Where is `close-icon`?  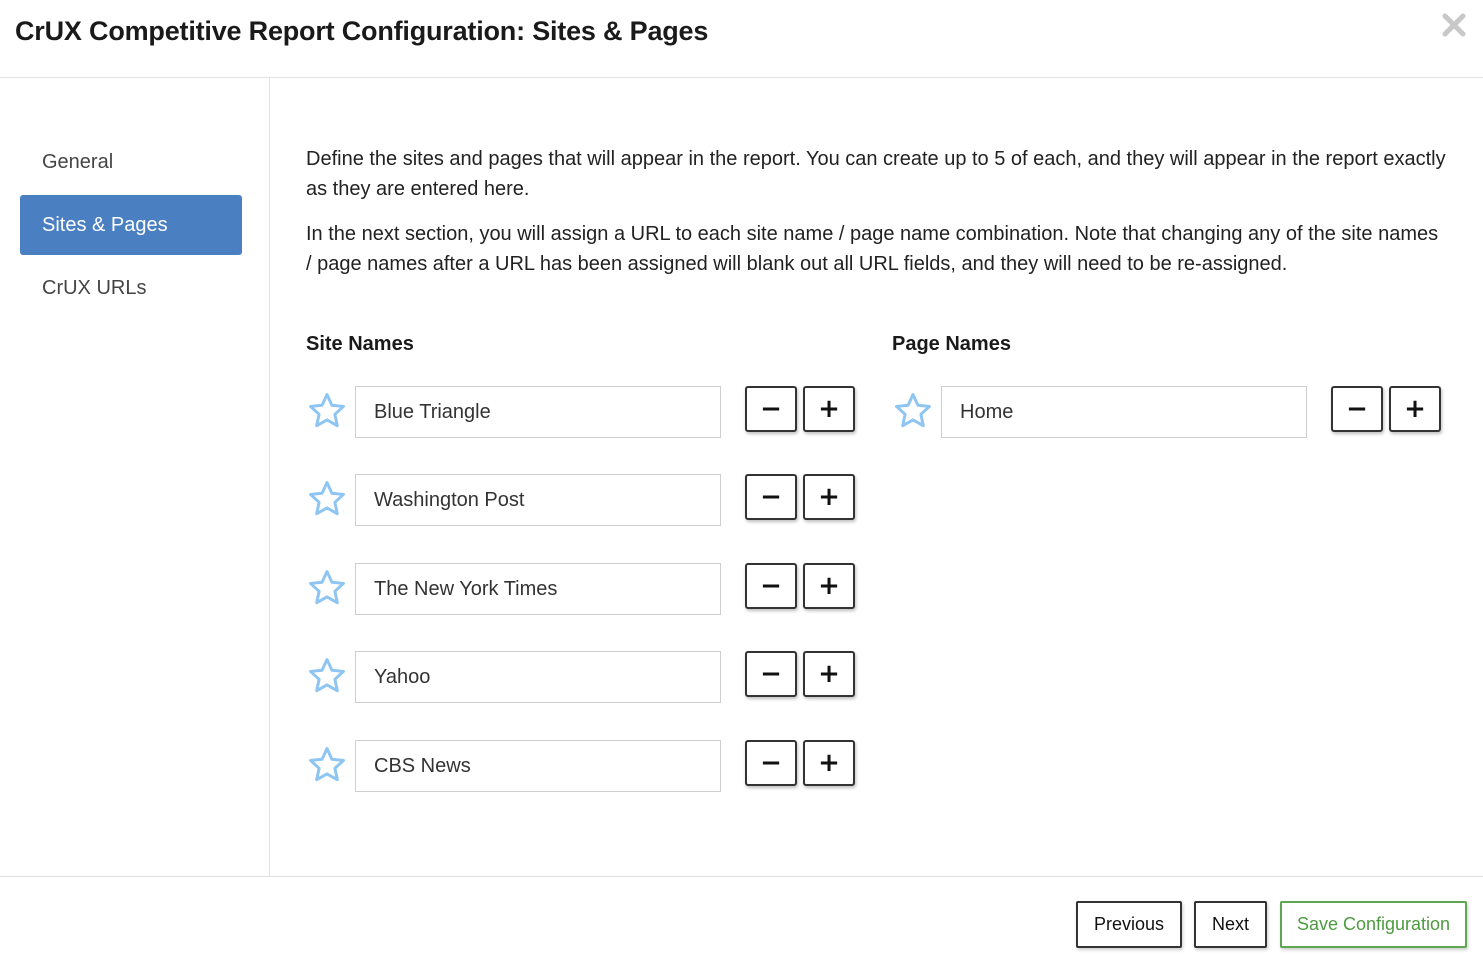
close-icon is located at coordinates (1454, 25).